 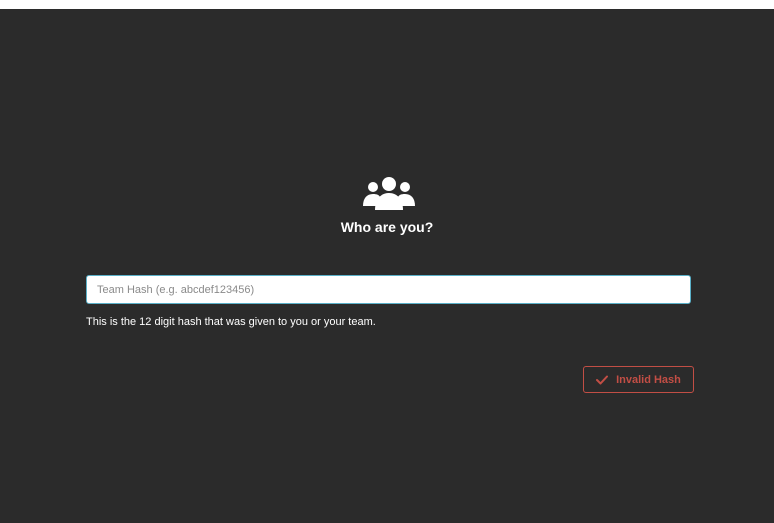 What do you see at coordinates (648, 379) in the screenshot?
I see `invalid-hash-label: Invalid Hash` at bounding box center [648, 379].